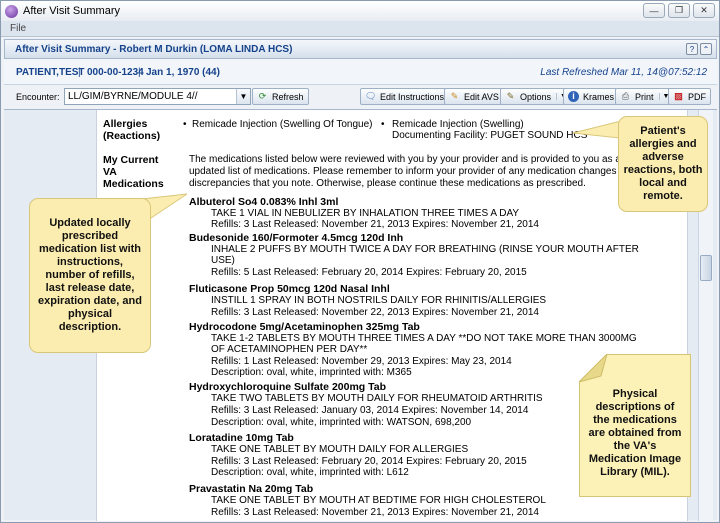 Image resolution: width=720 pixels, height=523 pixels. Describe the element at coordinates (243, 96) in the screenshot. I see `chevron-down-icon: ▼` at that location.